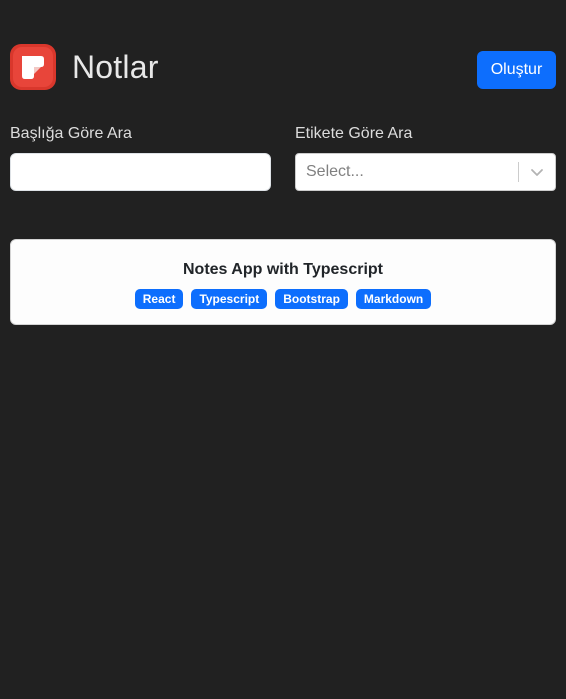 This screenshot has width=566, height=699. What do you see at coordinates (140, 172) in the screenshot?
I see `title-search-input` at bounding box center [140, 172].